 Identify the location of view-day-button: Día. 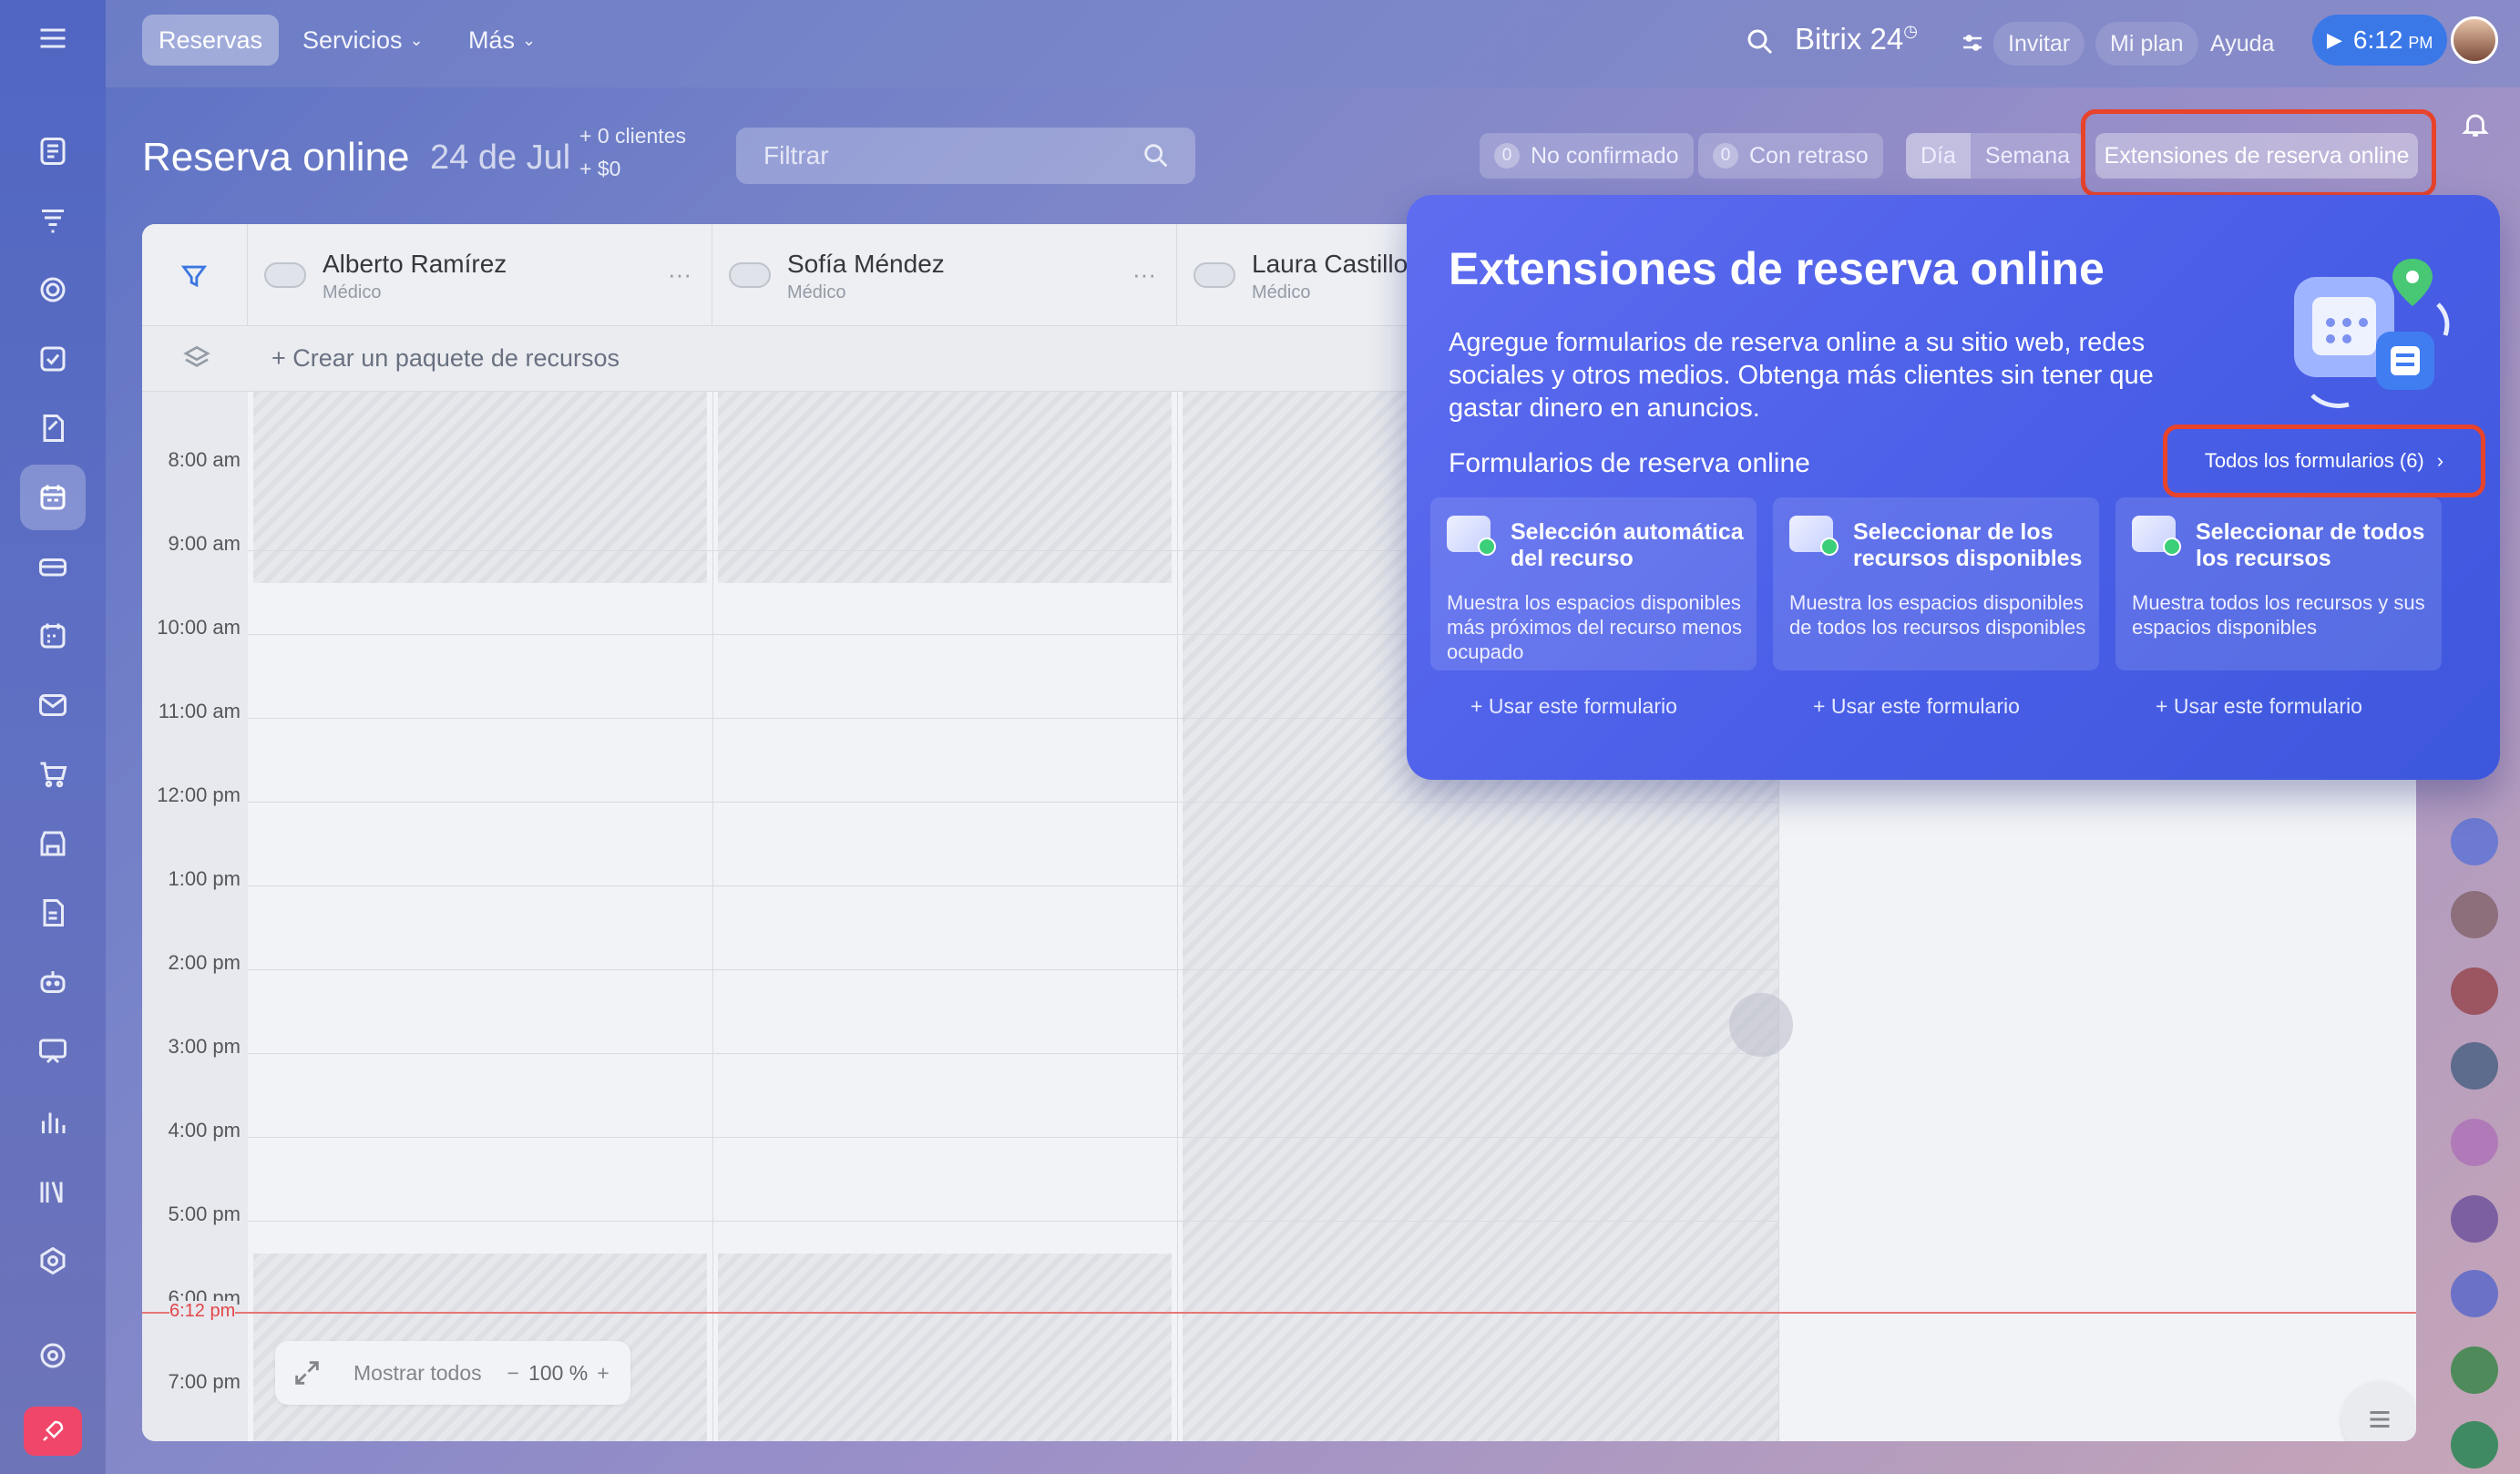
(1939, 156).